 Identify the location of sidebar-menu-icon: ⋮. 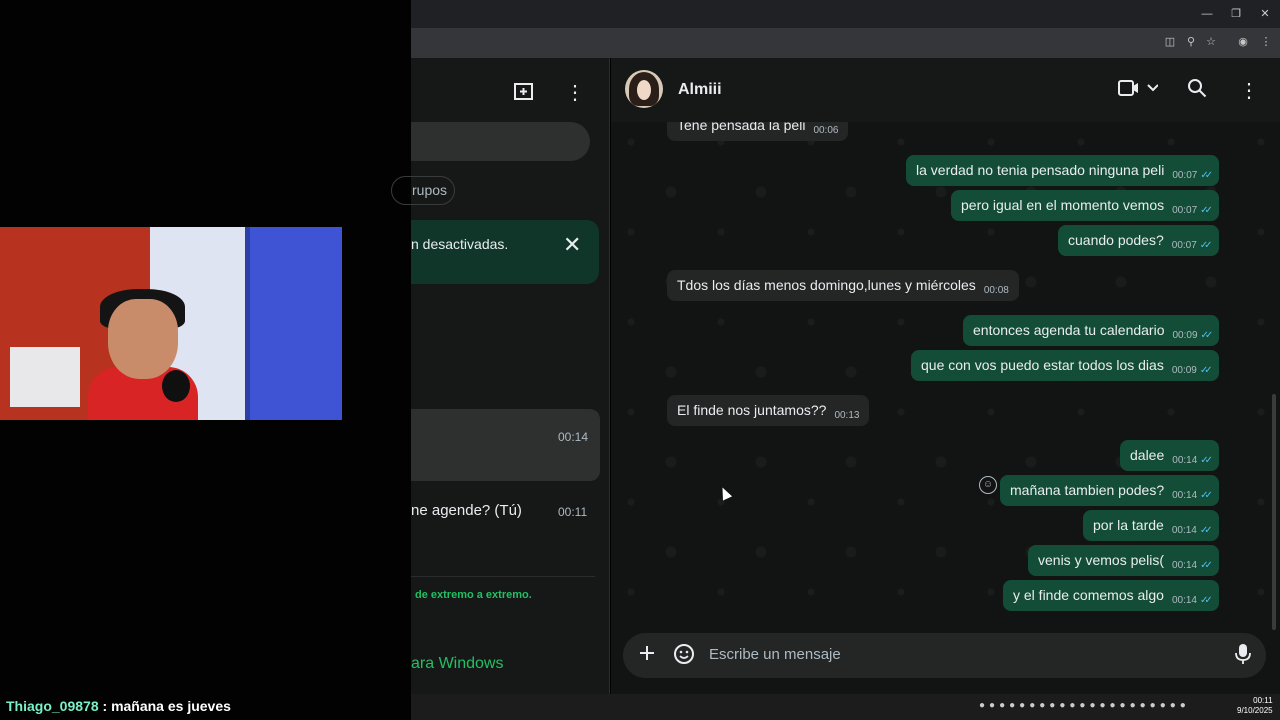
(575, 92).